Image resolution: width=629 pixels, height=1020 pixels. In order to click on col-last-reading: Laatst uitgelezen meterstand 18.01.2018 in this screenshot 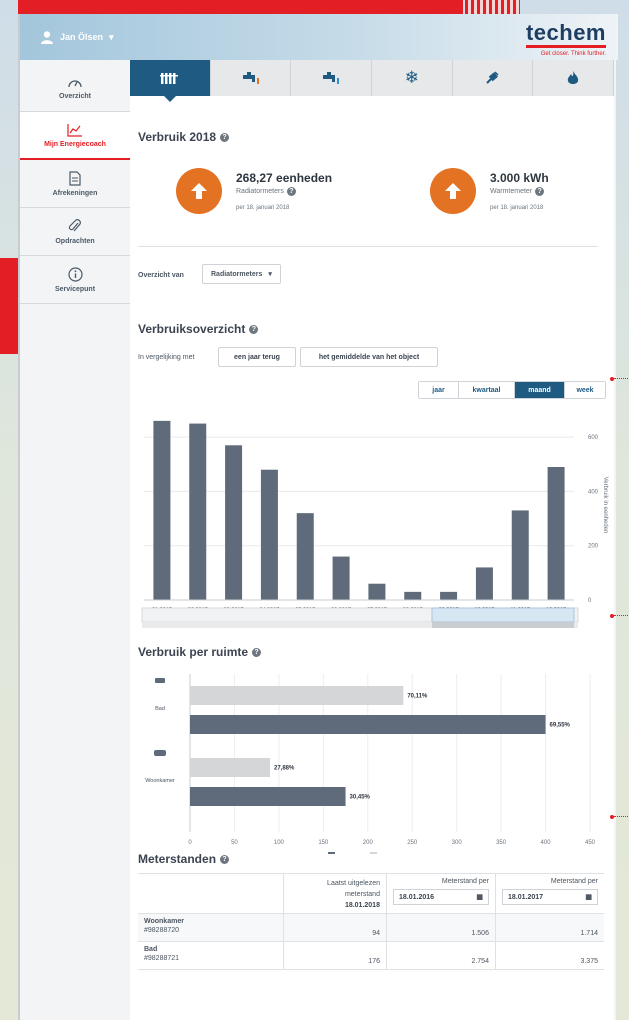, I will do `click(334, 893)`.